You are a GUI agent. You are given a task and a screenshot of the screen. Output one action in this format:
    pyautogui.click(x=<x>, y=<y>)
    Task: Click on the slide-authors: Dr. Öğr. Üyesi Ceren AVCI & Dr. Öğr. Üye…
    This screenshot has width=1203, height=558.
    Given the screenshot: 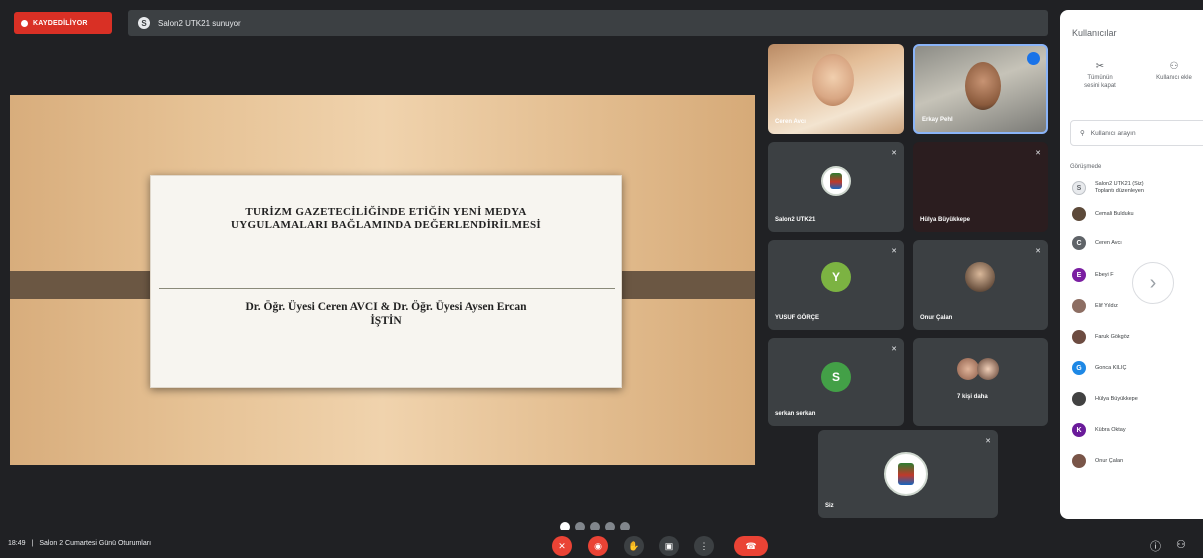 What is the action you would take?
    pyautogui.click(x=386, y=314)
    